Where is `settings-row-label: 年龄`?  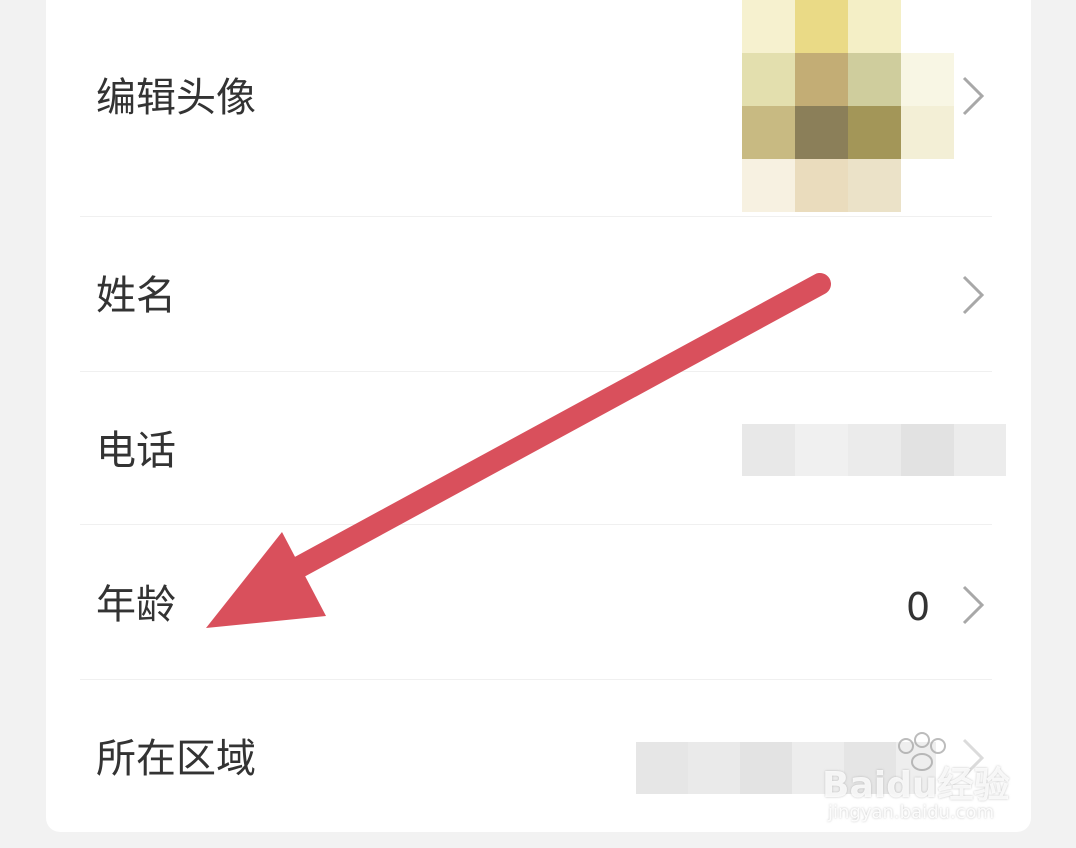
settings-row-label: 年龄 is located at coordinates (136, 605).